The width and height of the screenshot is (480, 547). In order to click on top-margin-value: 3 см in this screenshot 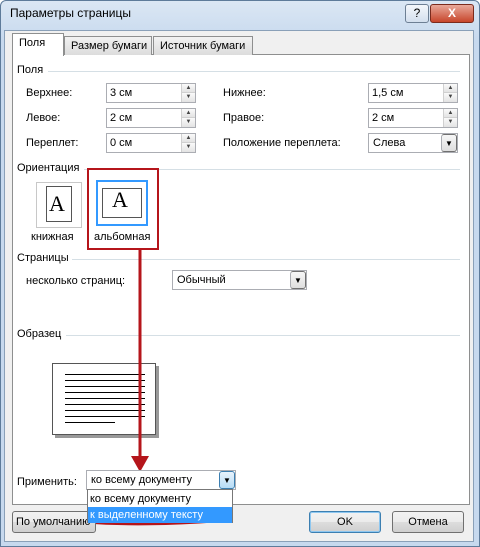, I will do `click(121, 93)`.